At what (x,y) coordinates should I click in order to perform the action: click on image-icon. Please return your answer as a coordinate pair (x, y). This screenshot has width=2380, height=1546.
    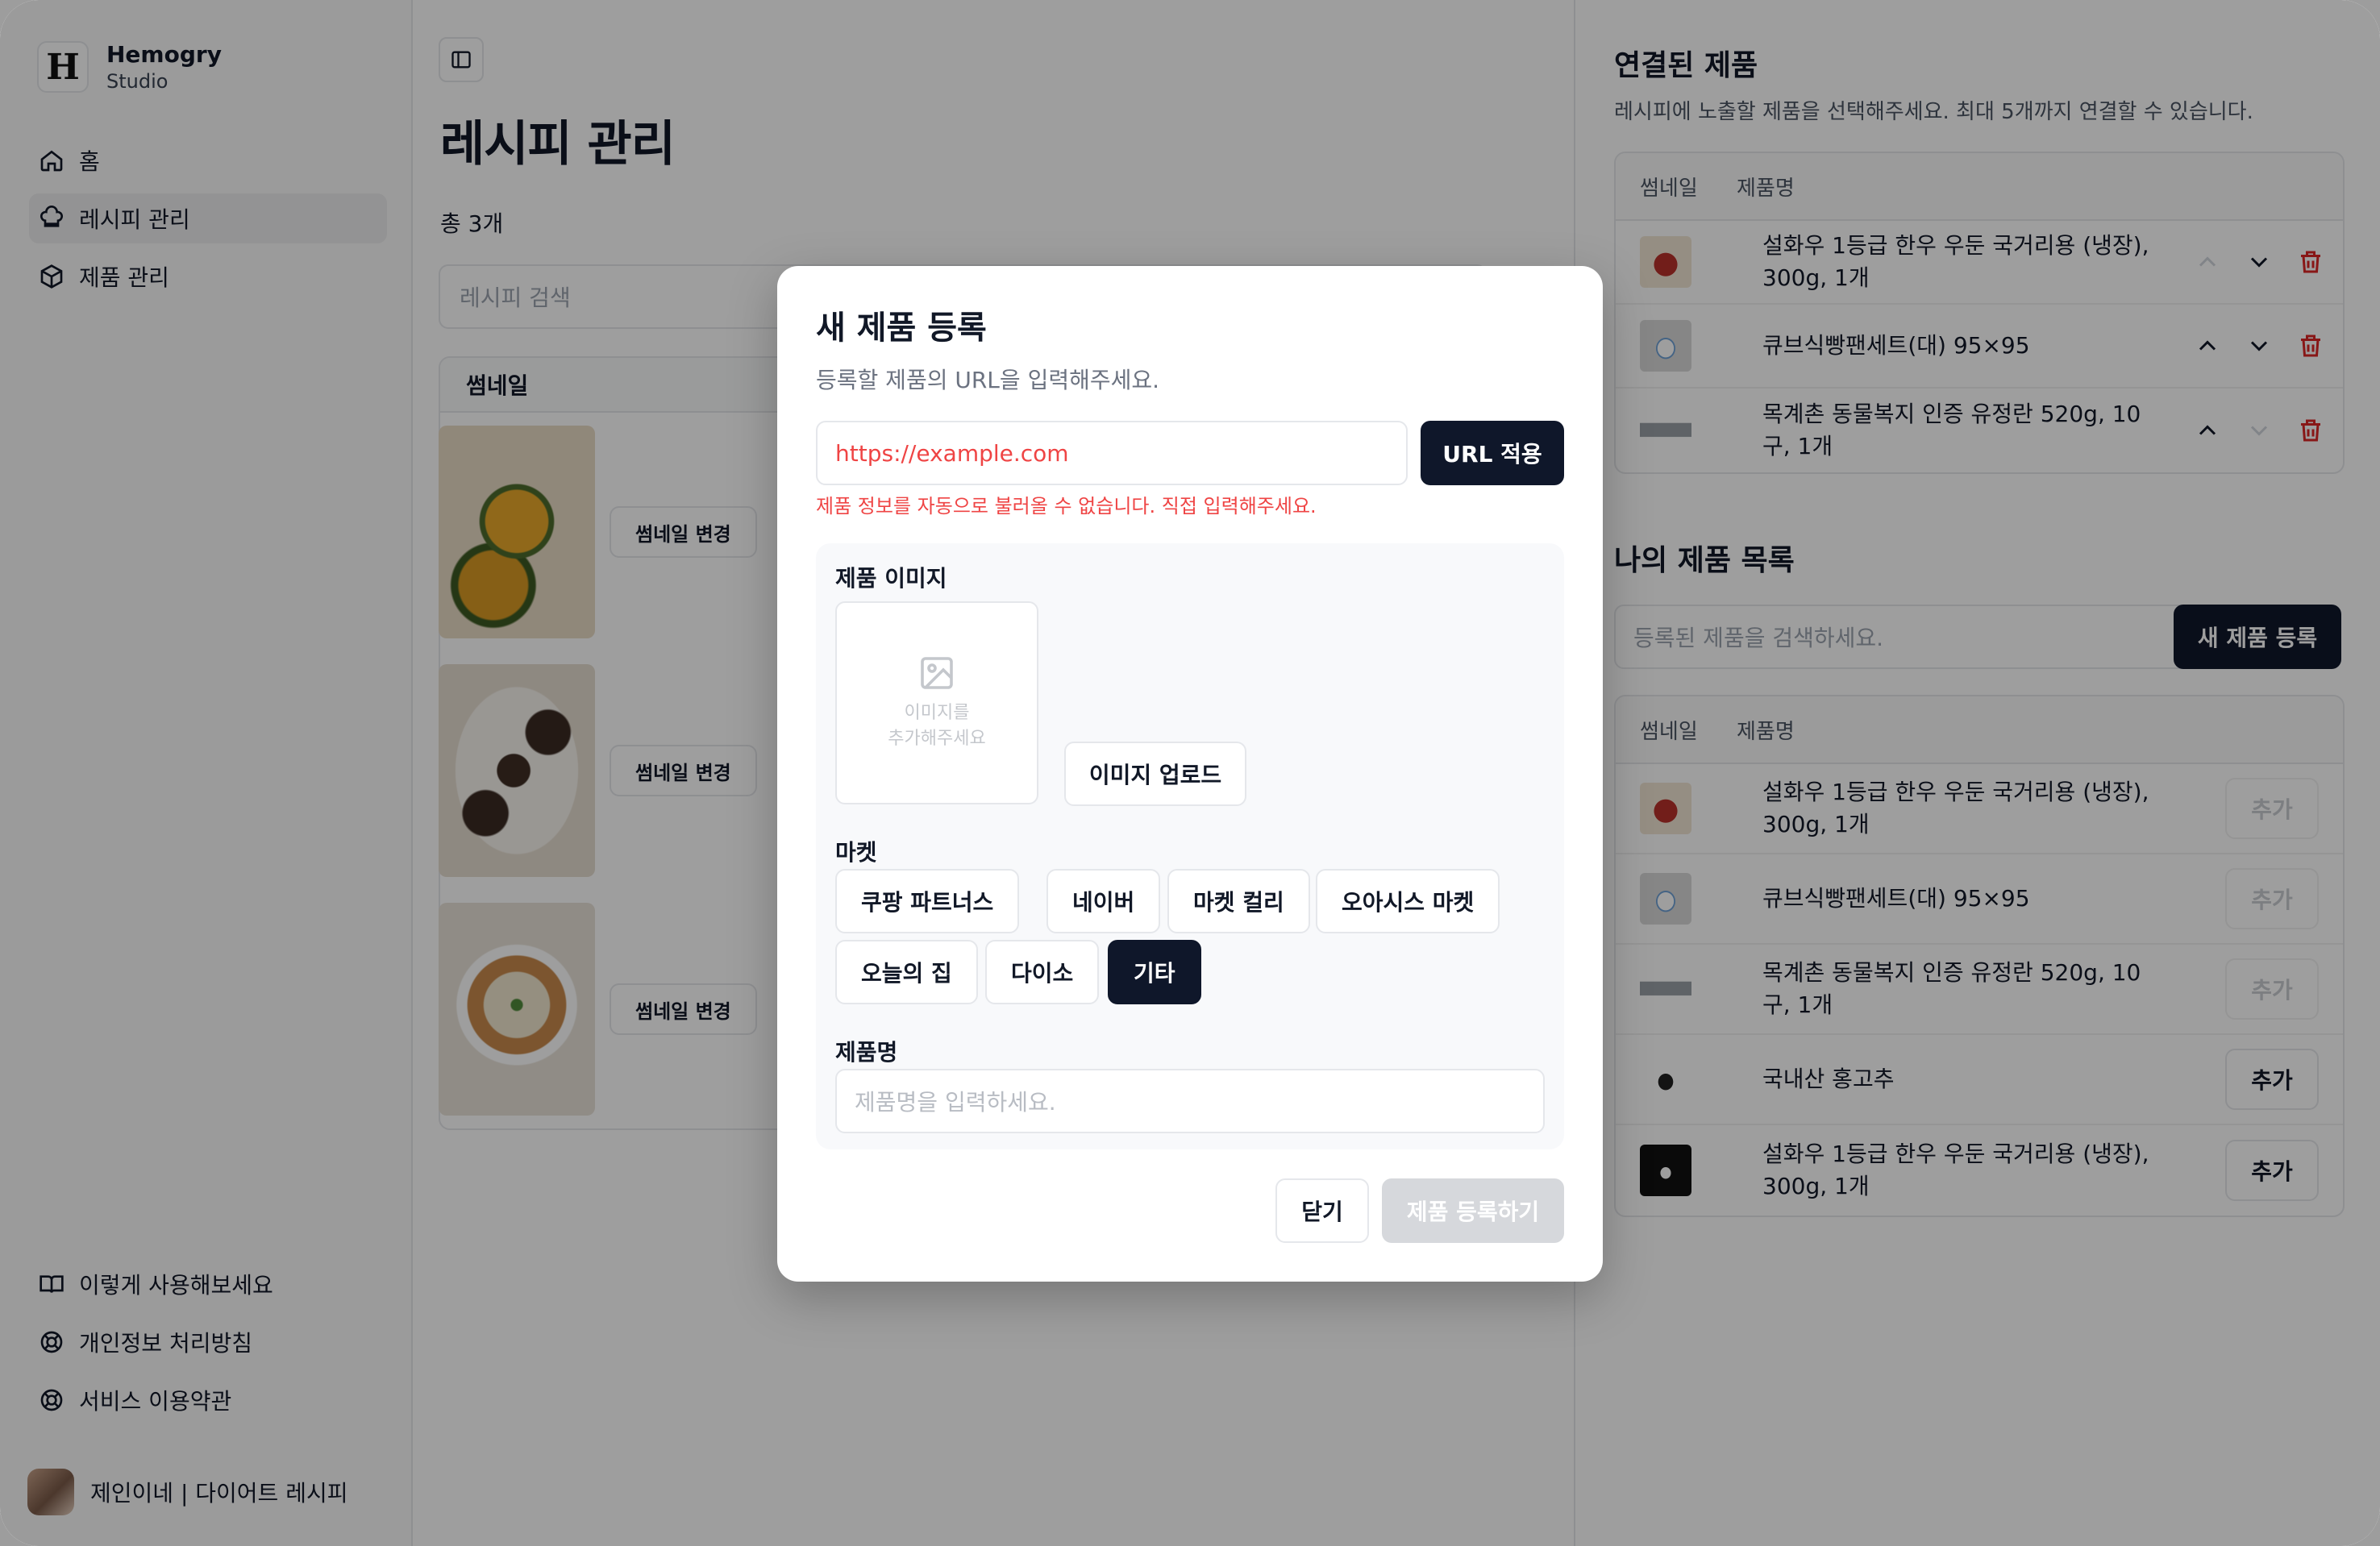
    Looking at the image, I should click on (937, 673).